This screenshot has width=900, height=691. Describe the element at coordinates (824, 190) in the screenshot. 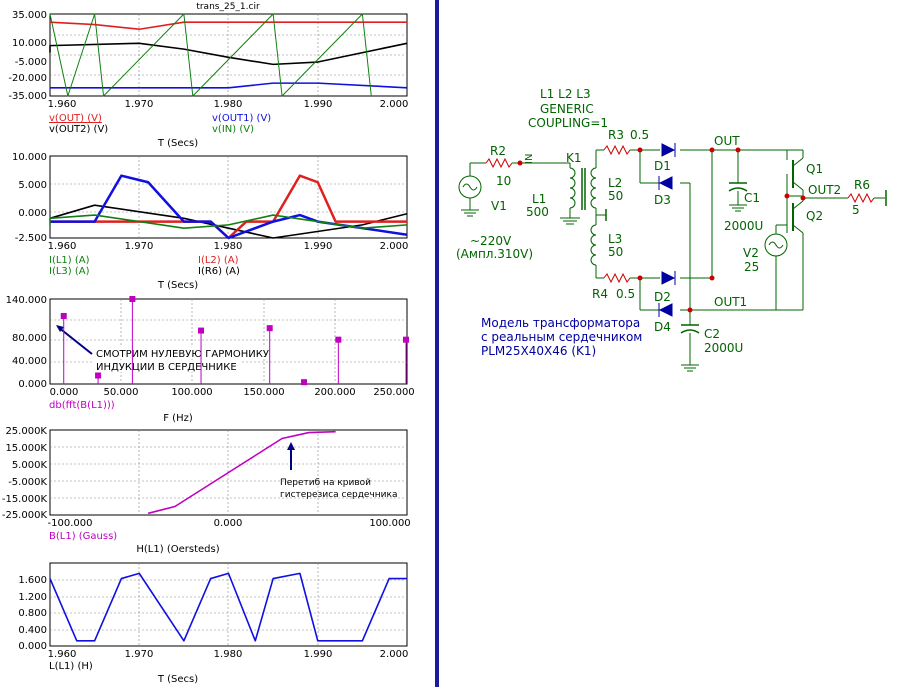

I see `net-out2-label: OUT2` at that location.